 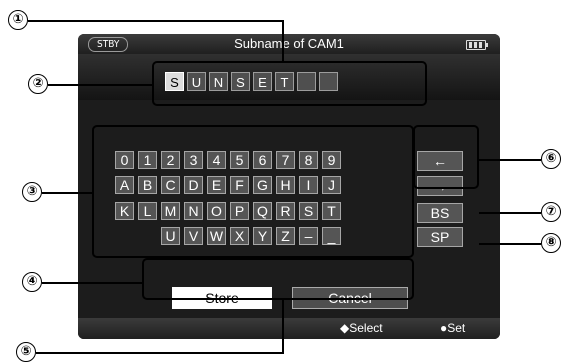 What do you see at coordinates (67, 193) in the screenshot?
I see `callout-3-leader` at bounding box center [67, 193].